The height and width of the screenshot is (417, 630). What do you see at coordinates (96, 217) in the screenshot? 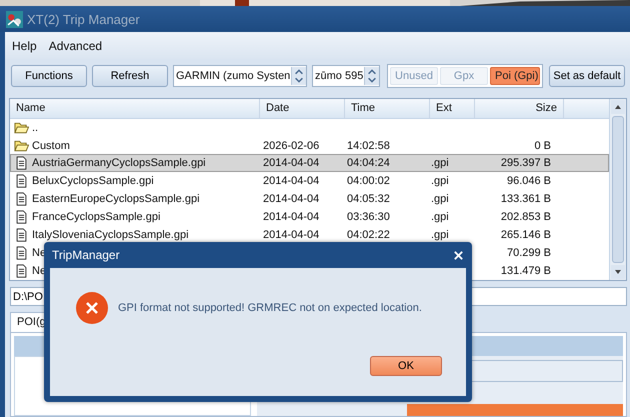
I see `file-name: FranceCyclopsSample.gpi` at bounding box center [96, 217].